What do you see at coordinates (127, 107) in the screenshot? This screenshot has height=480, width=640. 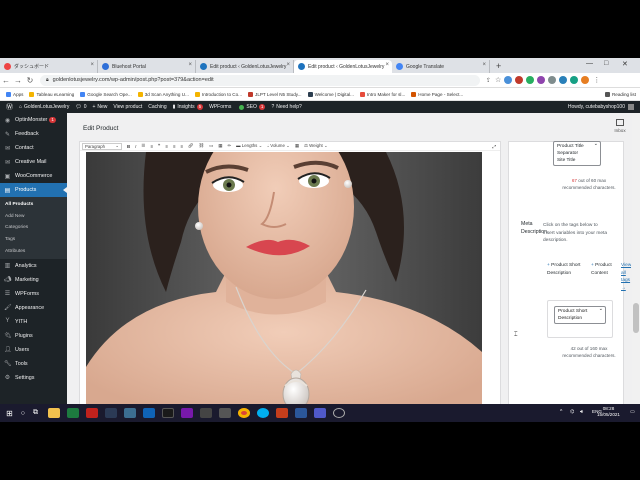 I see `view-product-link: View product` at bounding box center [127, 107].